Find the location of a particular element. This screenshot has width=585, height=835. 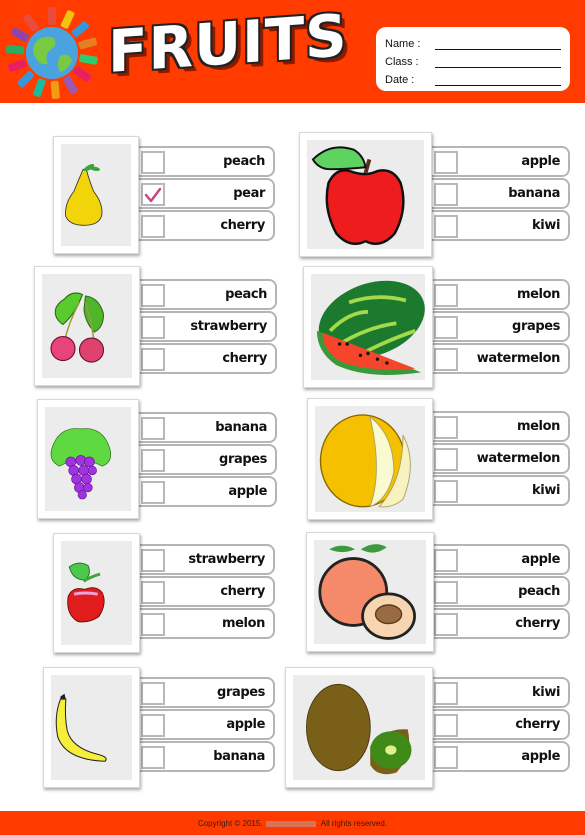

watermelon-icon is located at coordinates (370, 327).